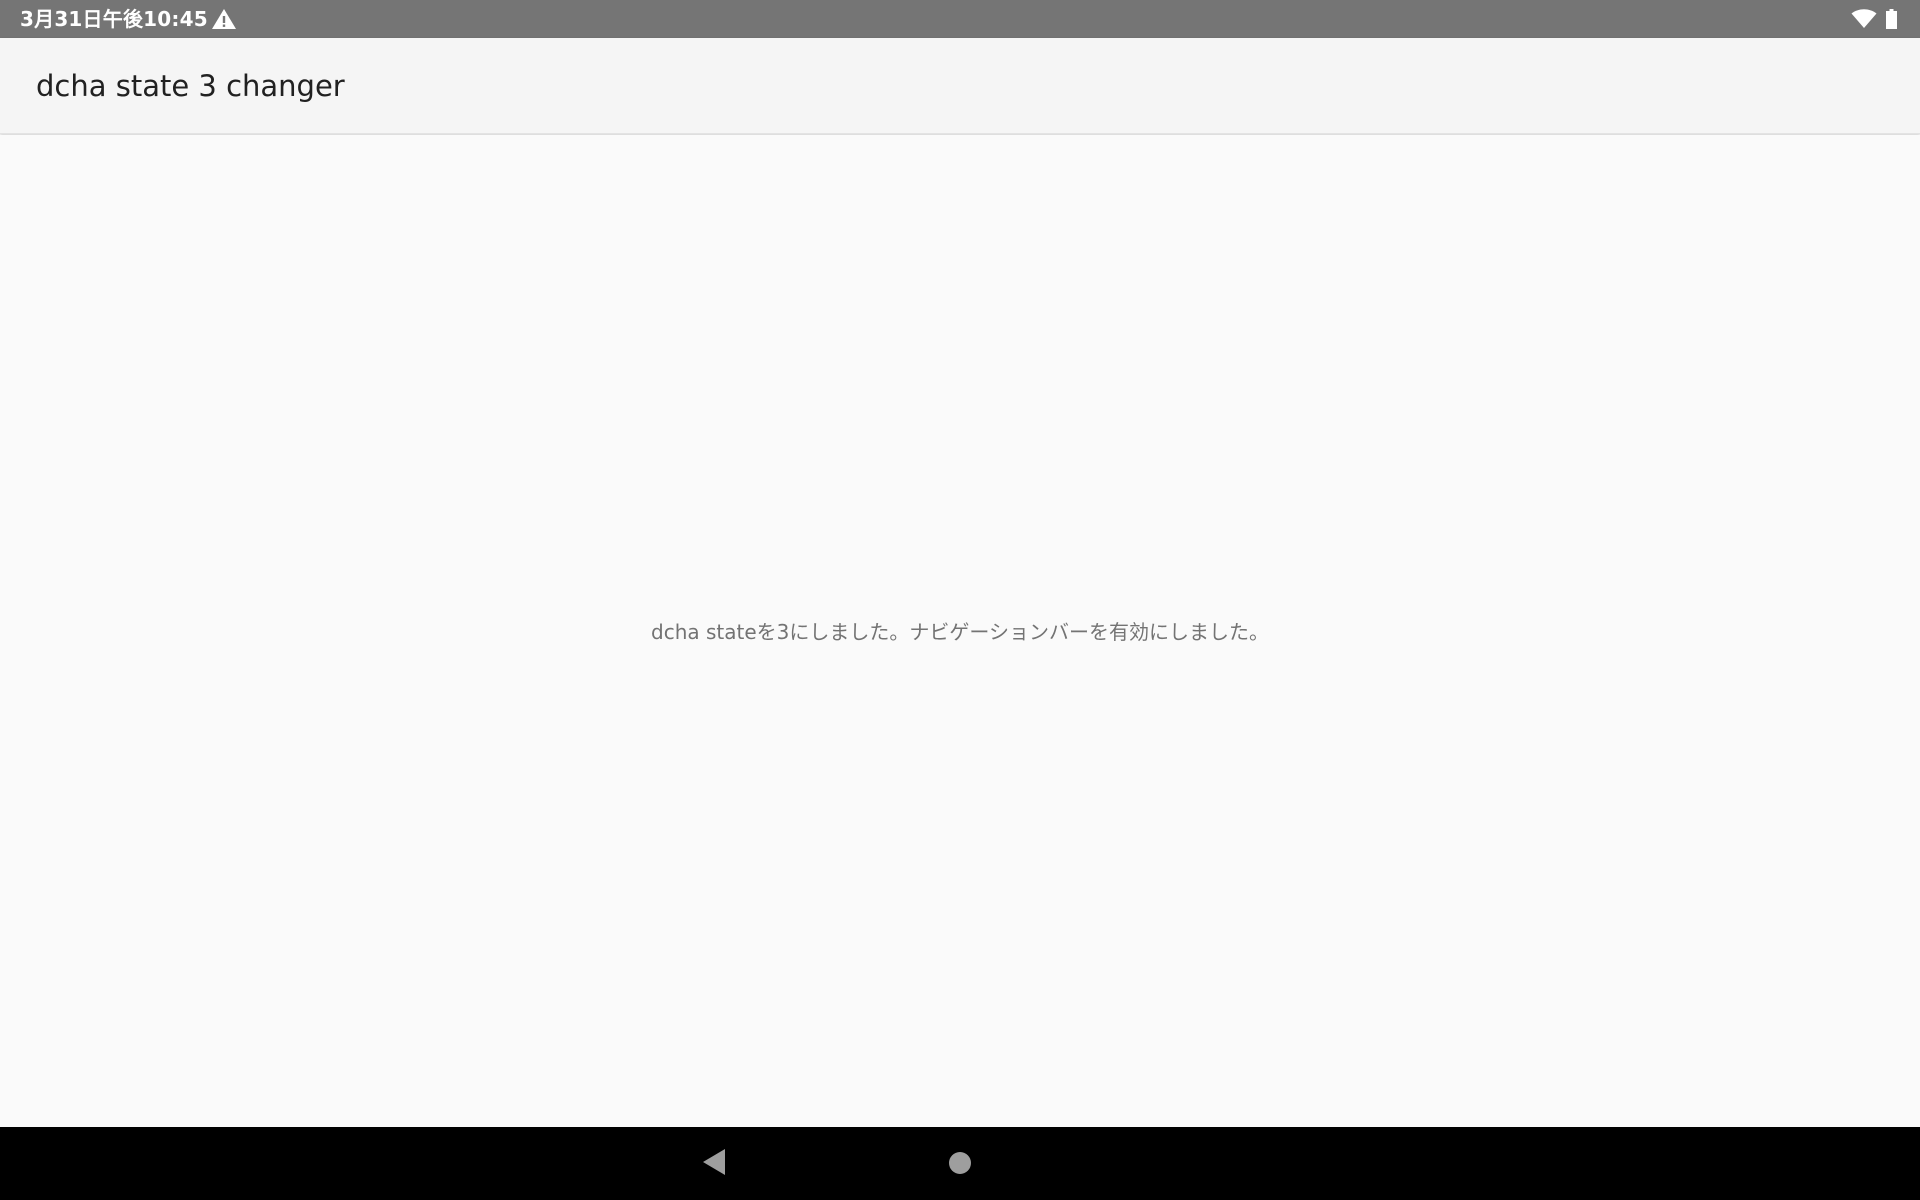  I want to click on status-time: 3月31日午後10:45, so click(114, 19).